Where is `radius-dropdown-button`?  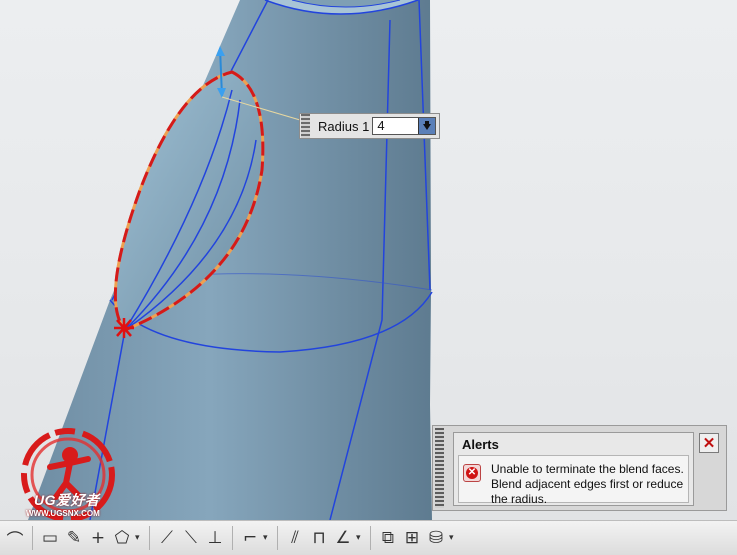 radius-dropdown-button is located at coordinates (427, 126).